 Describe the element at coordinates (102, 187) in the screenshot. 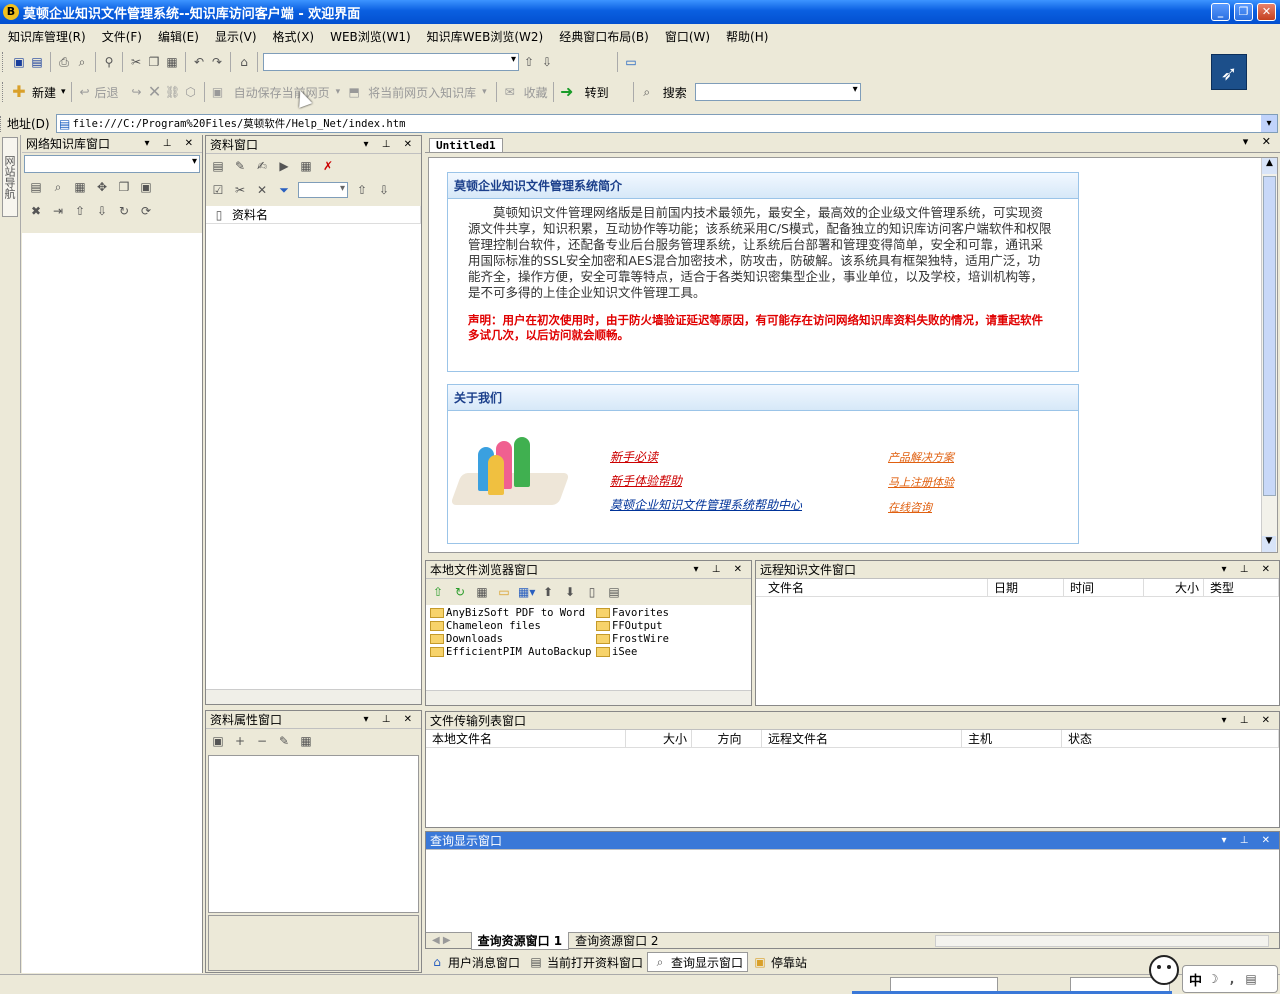

I see `kb-move-icon: ✥` at that location.